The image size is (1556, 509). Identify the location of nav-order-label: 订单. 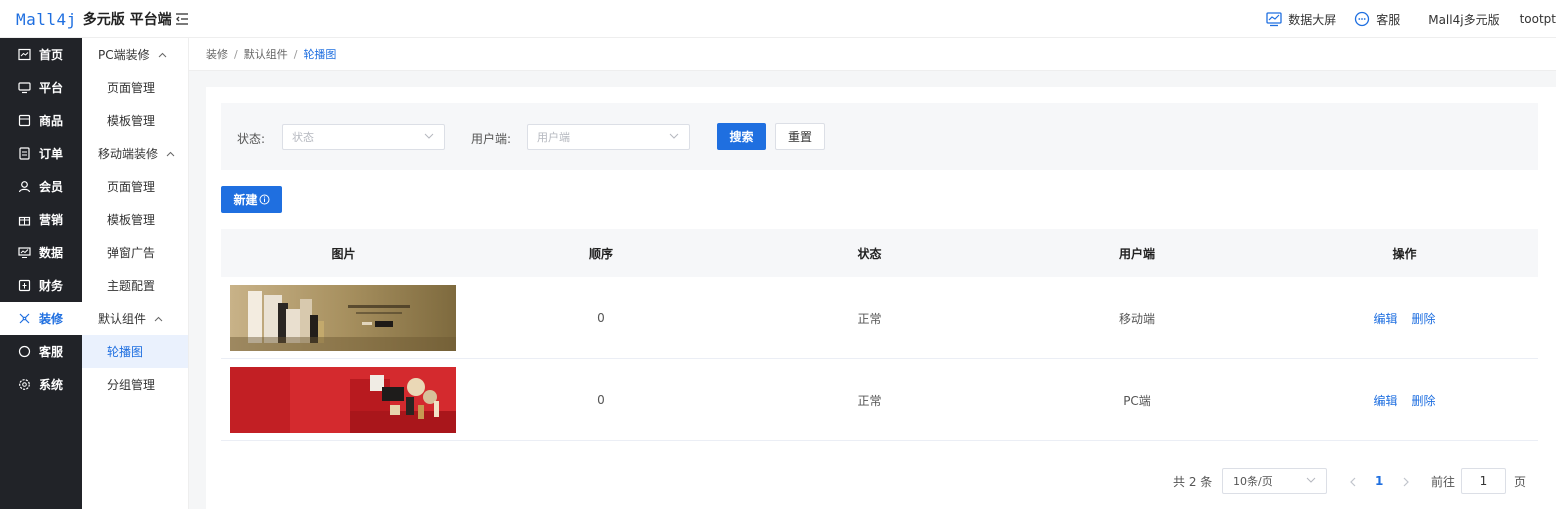
(51, 154).